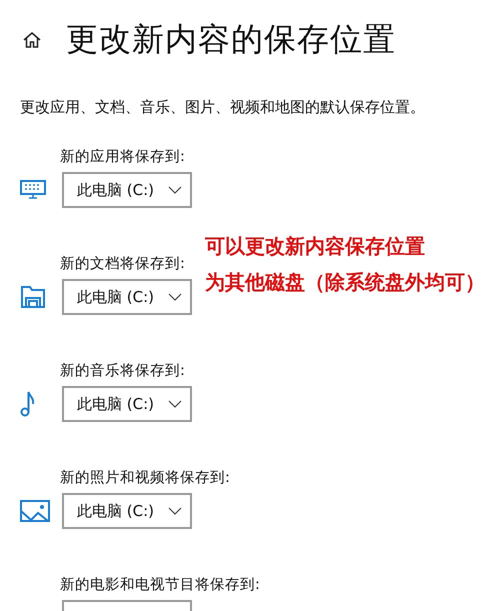 This screenshot has height=611, width=500. I want to click on music-note-icon, so click(28, 404).